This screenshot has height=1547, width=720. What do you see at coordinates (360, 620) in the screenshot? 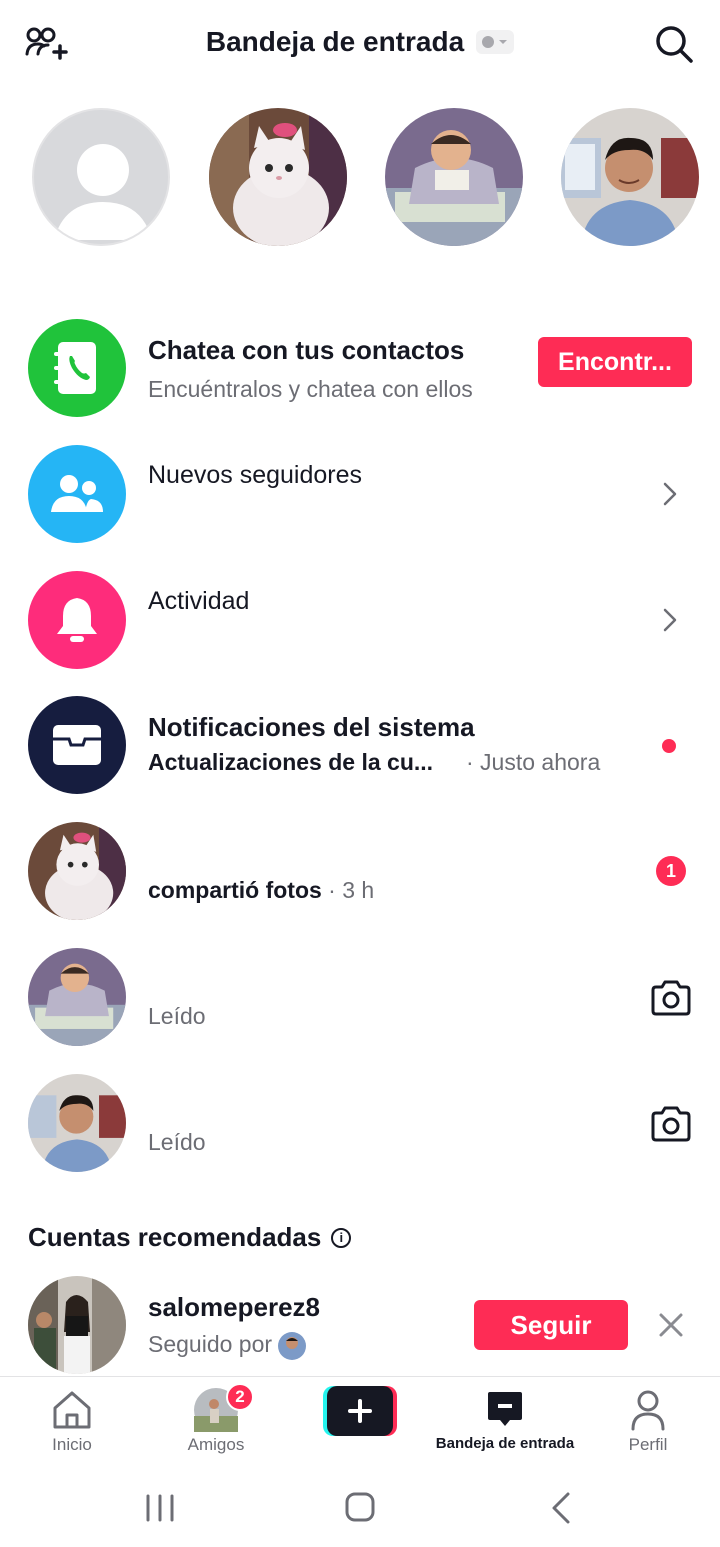
I see `activity-row: Actividad` at bounding box center [360, 620].